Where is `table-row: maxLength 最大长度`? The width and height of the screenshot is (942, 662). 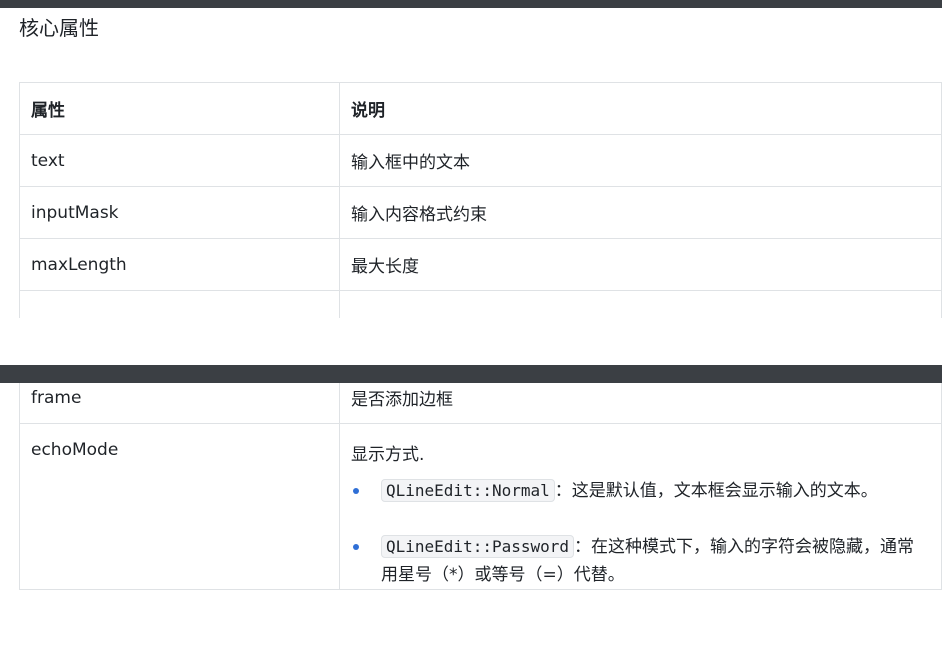
table-row: maxLength 最大长度 is located at coordinates (480, 264).